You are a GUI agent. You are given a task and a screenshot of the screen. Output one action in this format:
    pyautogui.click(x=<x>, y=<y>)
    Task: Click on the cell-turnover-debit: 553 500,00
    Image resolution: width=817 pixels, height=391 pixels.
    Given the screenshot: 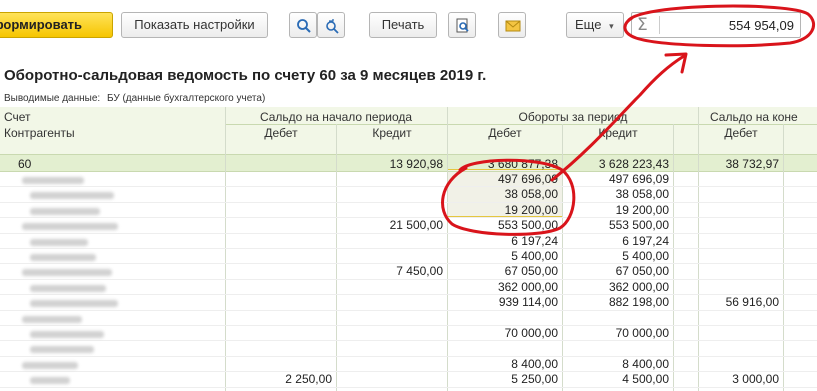 What is the action you would take?
    pyautogui.click(x=505, y=225)
    